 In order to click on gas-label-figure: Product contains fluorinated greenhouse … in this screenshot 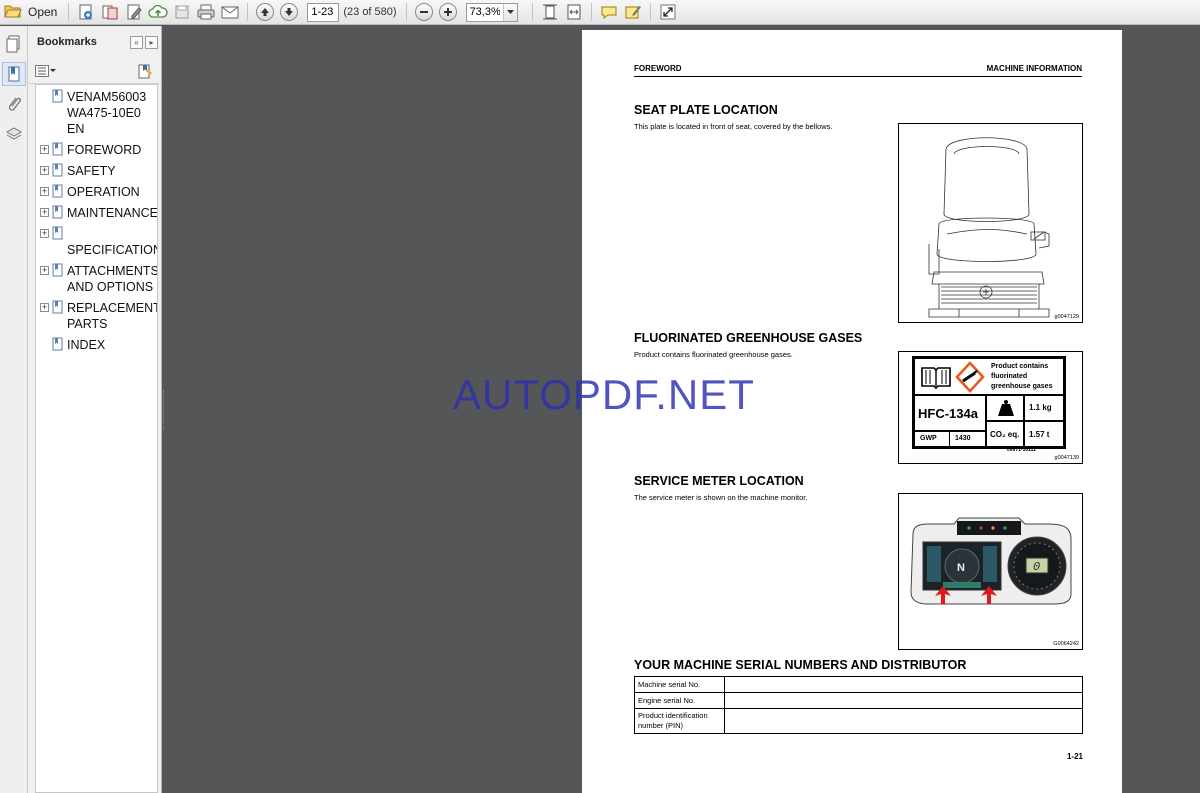, I will do `click(990, 407)`.